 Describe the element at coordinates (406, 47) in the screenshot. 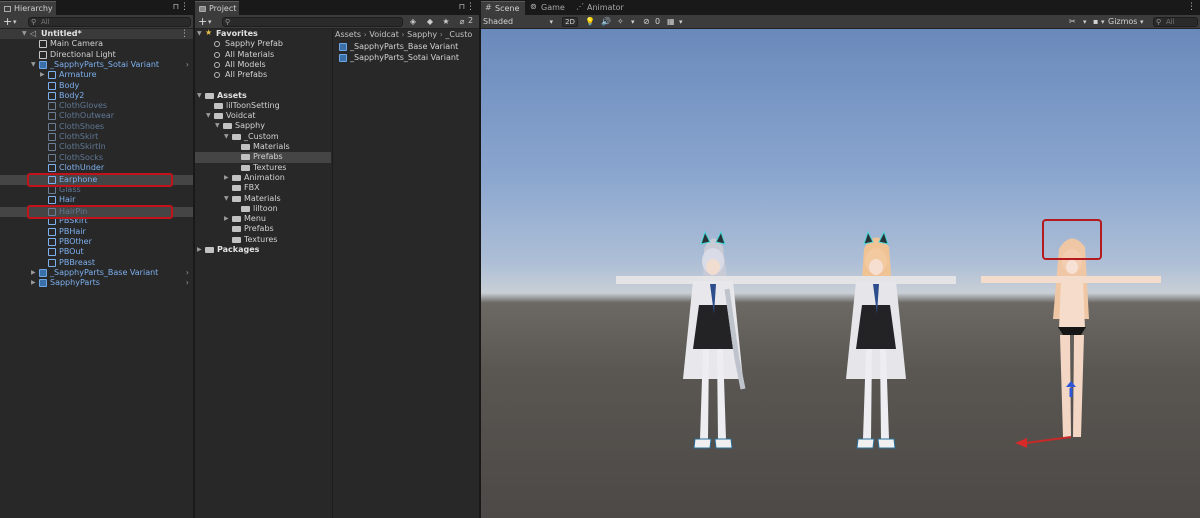

I see `file-item: _SapphyParts_Base Variant` at that location.